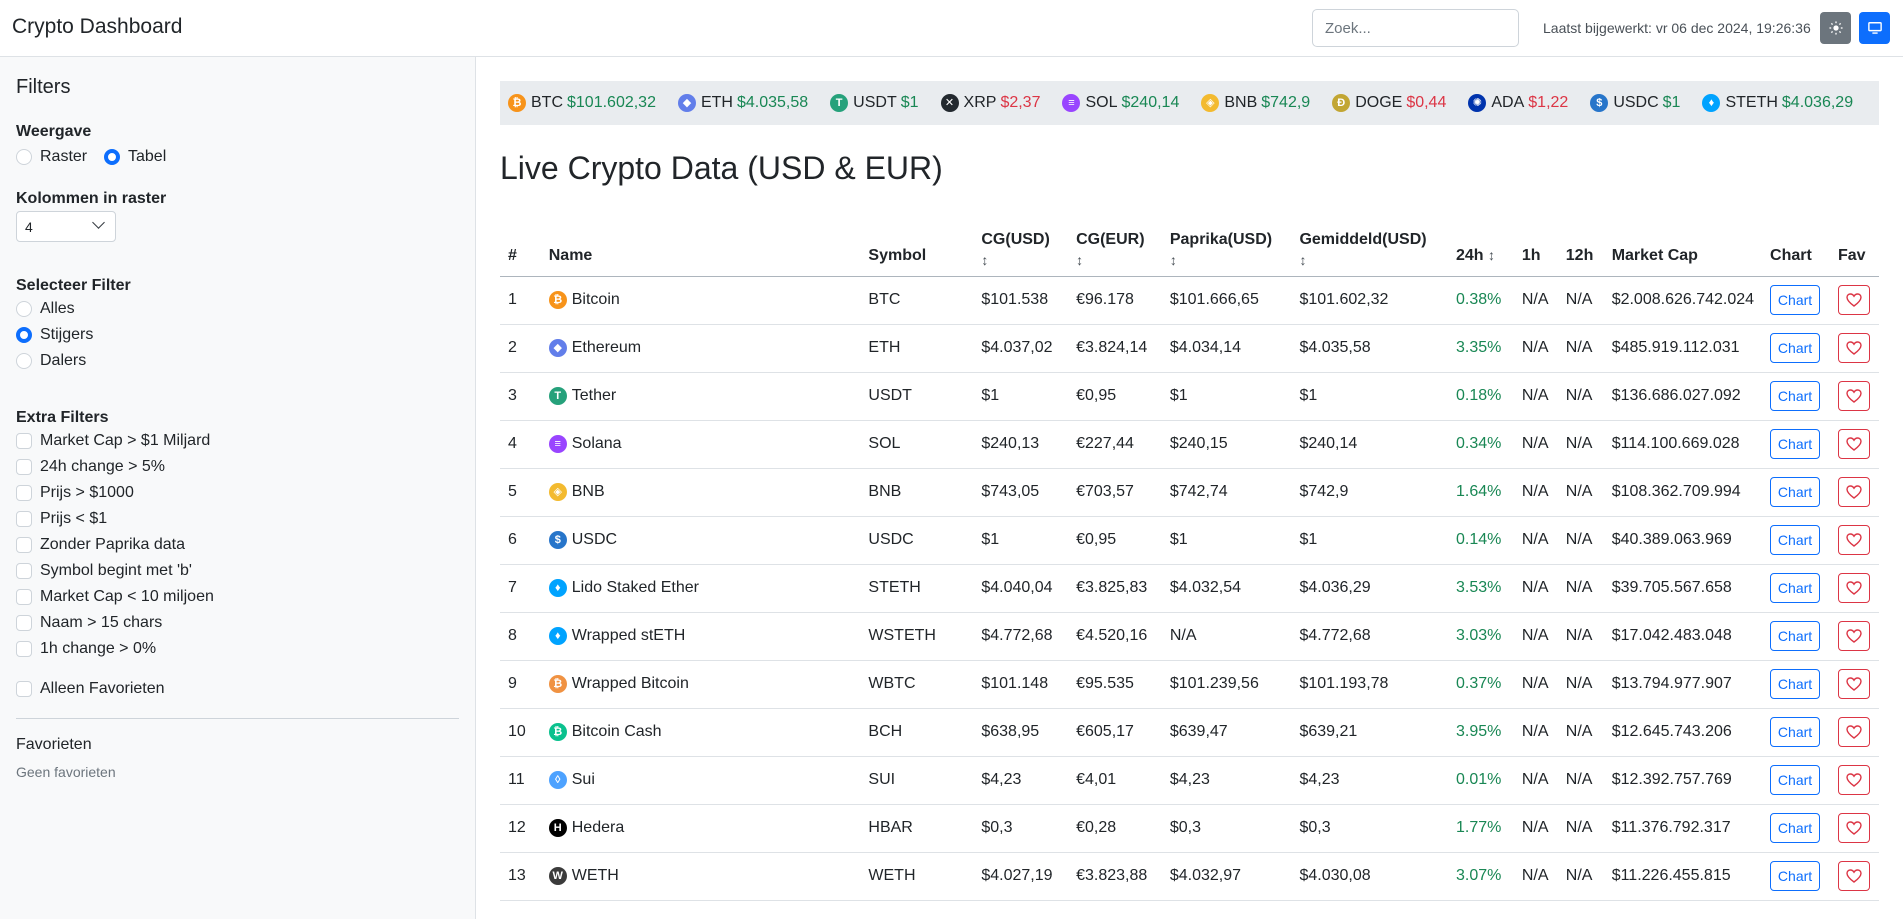 This screenshot has width=1903, height=919. I want to click on extra-filter-option: Prijs < $1, so click(61, 519).